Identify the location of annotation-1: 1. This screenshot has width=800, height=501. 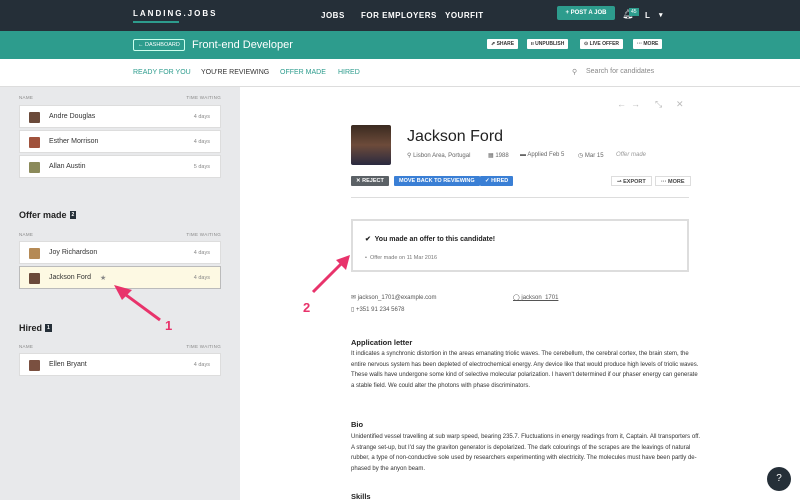
(169, 325).